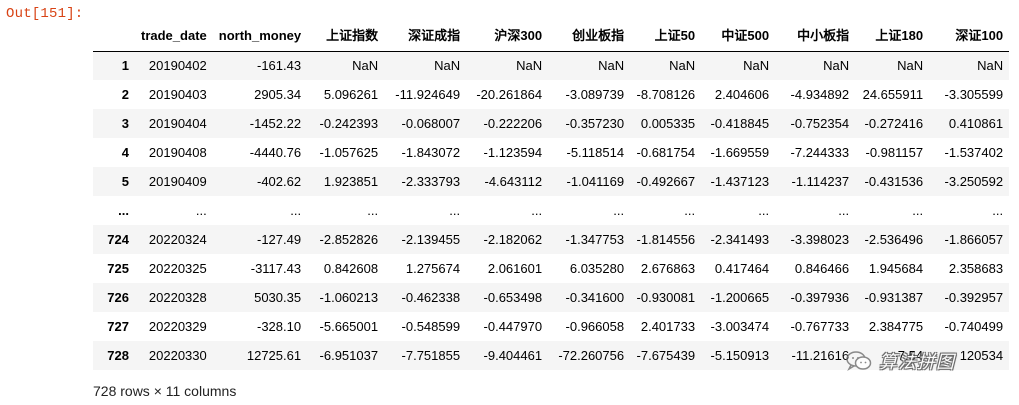 The width and height of the screenshot is (1019, 405). Describe the element at coordinates (118, 355) in the screenshot. I see `row-index: 728` at that location.